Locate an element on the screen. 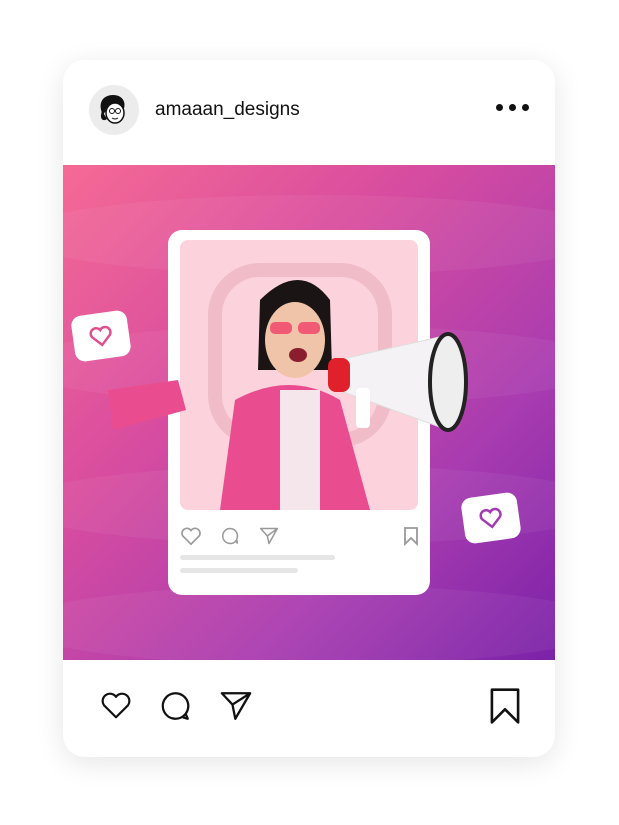  avatar-illustration-icon is located at coordinates (112, 109).